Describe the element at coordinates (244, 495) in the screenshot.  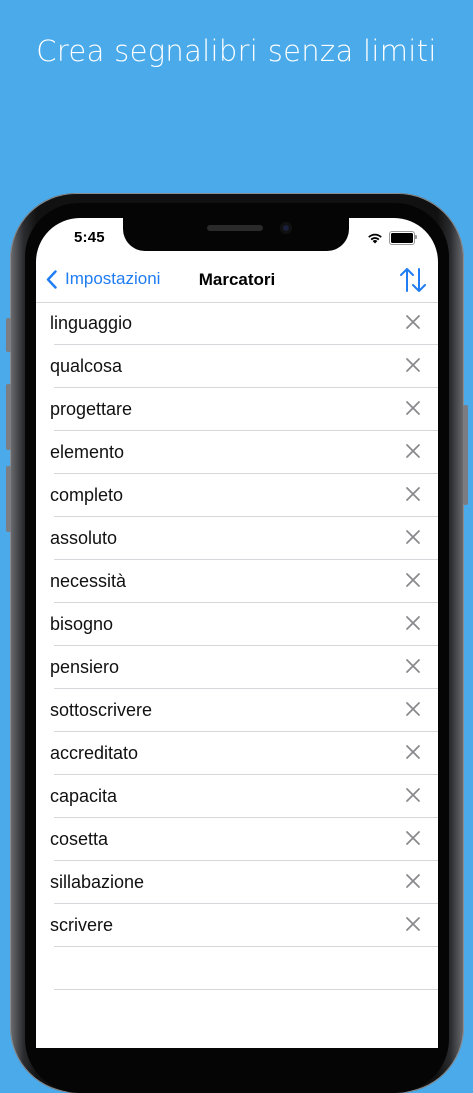
I see `bookmark-row: completo` at that location.